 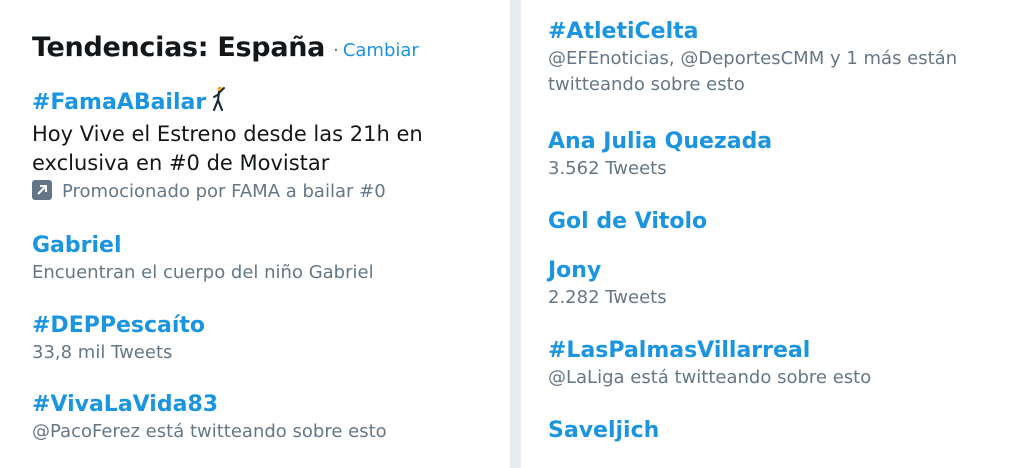 I want to click on trend-name: Saveljich, so click(x=603, y=431).